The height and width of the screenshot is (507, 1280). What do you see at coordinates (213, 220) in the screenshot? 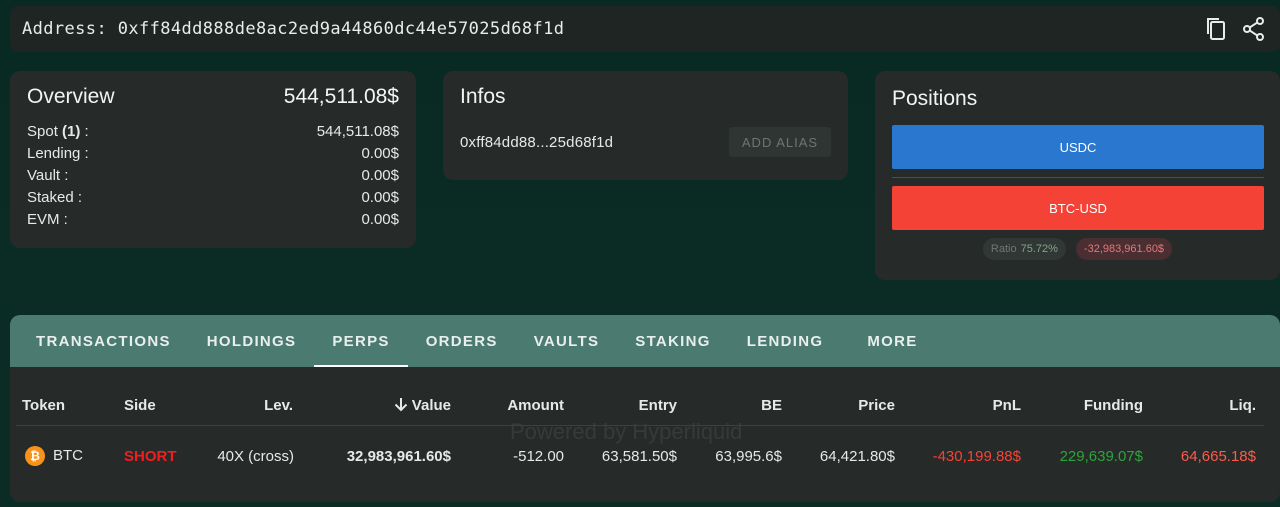
I see `overview-row-evm: EVM : 0.00$` at bounding box center [213, 220].